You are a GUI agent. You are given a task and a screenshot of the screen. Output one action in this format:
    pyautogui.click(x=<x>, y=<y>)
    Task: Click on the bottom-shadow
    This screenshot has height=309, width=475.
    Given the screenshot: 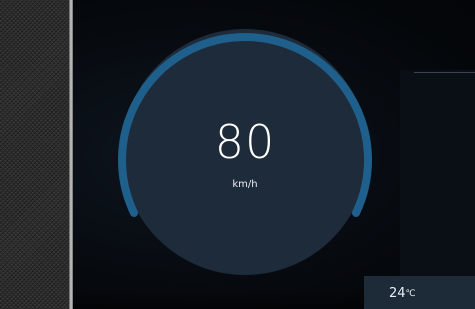 What is the action you would take?
    pyautogui.click(x=223, y=299)
    